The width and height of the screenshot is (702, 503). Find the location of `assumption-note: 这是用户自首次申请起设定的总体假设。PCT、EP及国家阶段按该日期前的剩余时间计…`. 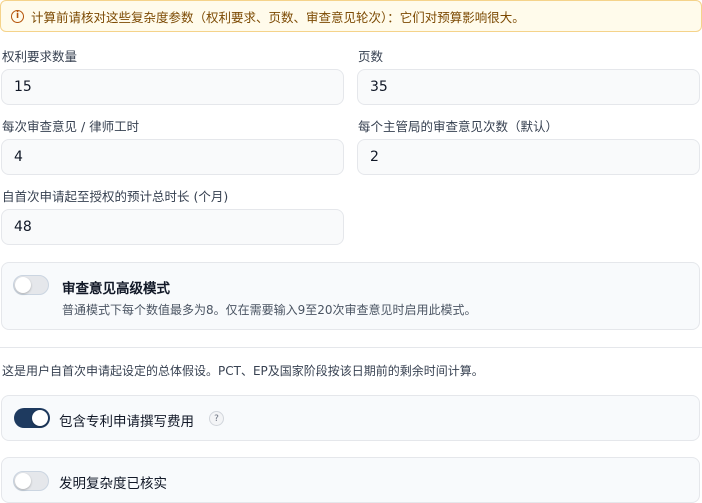

assumption-note: 这是用户自首次申请起设定的总体假设。PCT、EP及国家阶段按该日期前的剩余时间计… is located at coordinates (243, 371).